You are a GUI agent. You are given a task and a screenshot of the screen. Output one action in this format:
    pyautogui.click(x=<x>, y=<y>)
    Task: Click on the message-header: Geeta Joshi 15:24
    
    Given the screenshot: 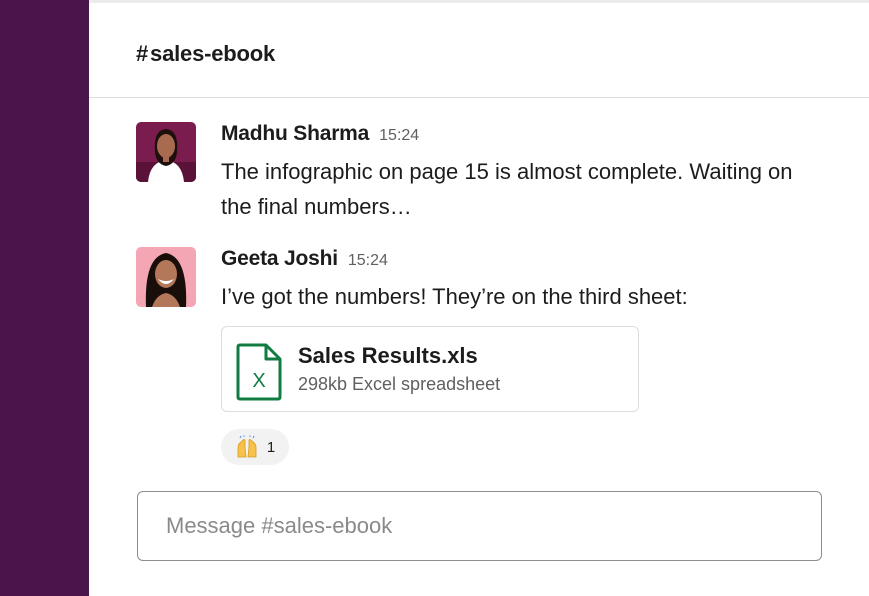 What is the action you would take?
    pyautogui.click(x=526, y=262)
    